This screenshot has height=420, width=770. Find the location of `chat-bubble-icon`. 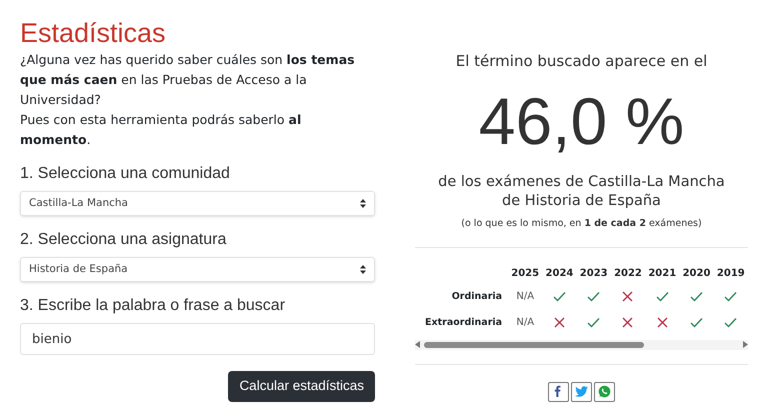

chat-bubble-icon is located at coordinates (604, 392).